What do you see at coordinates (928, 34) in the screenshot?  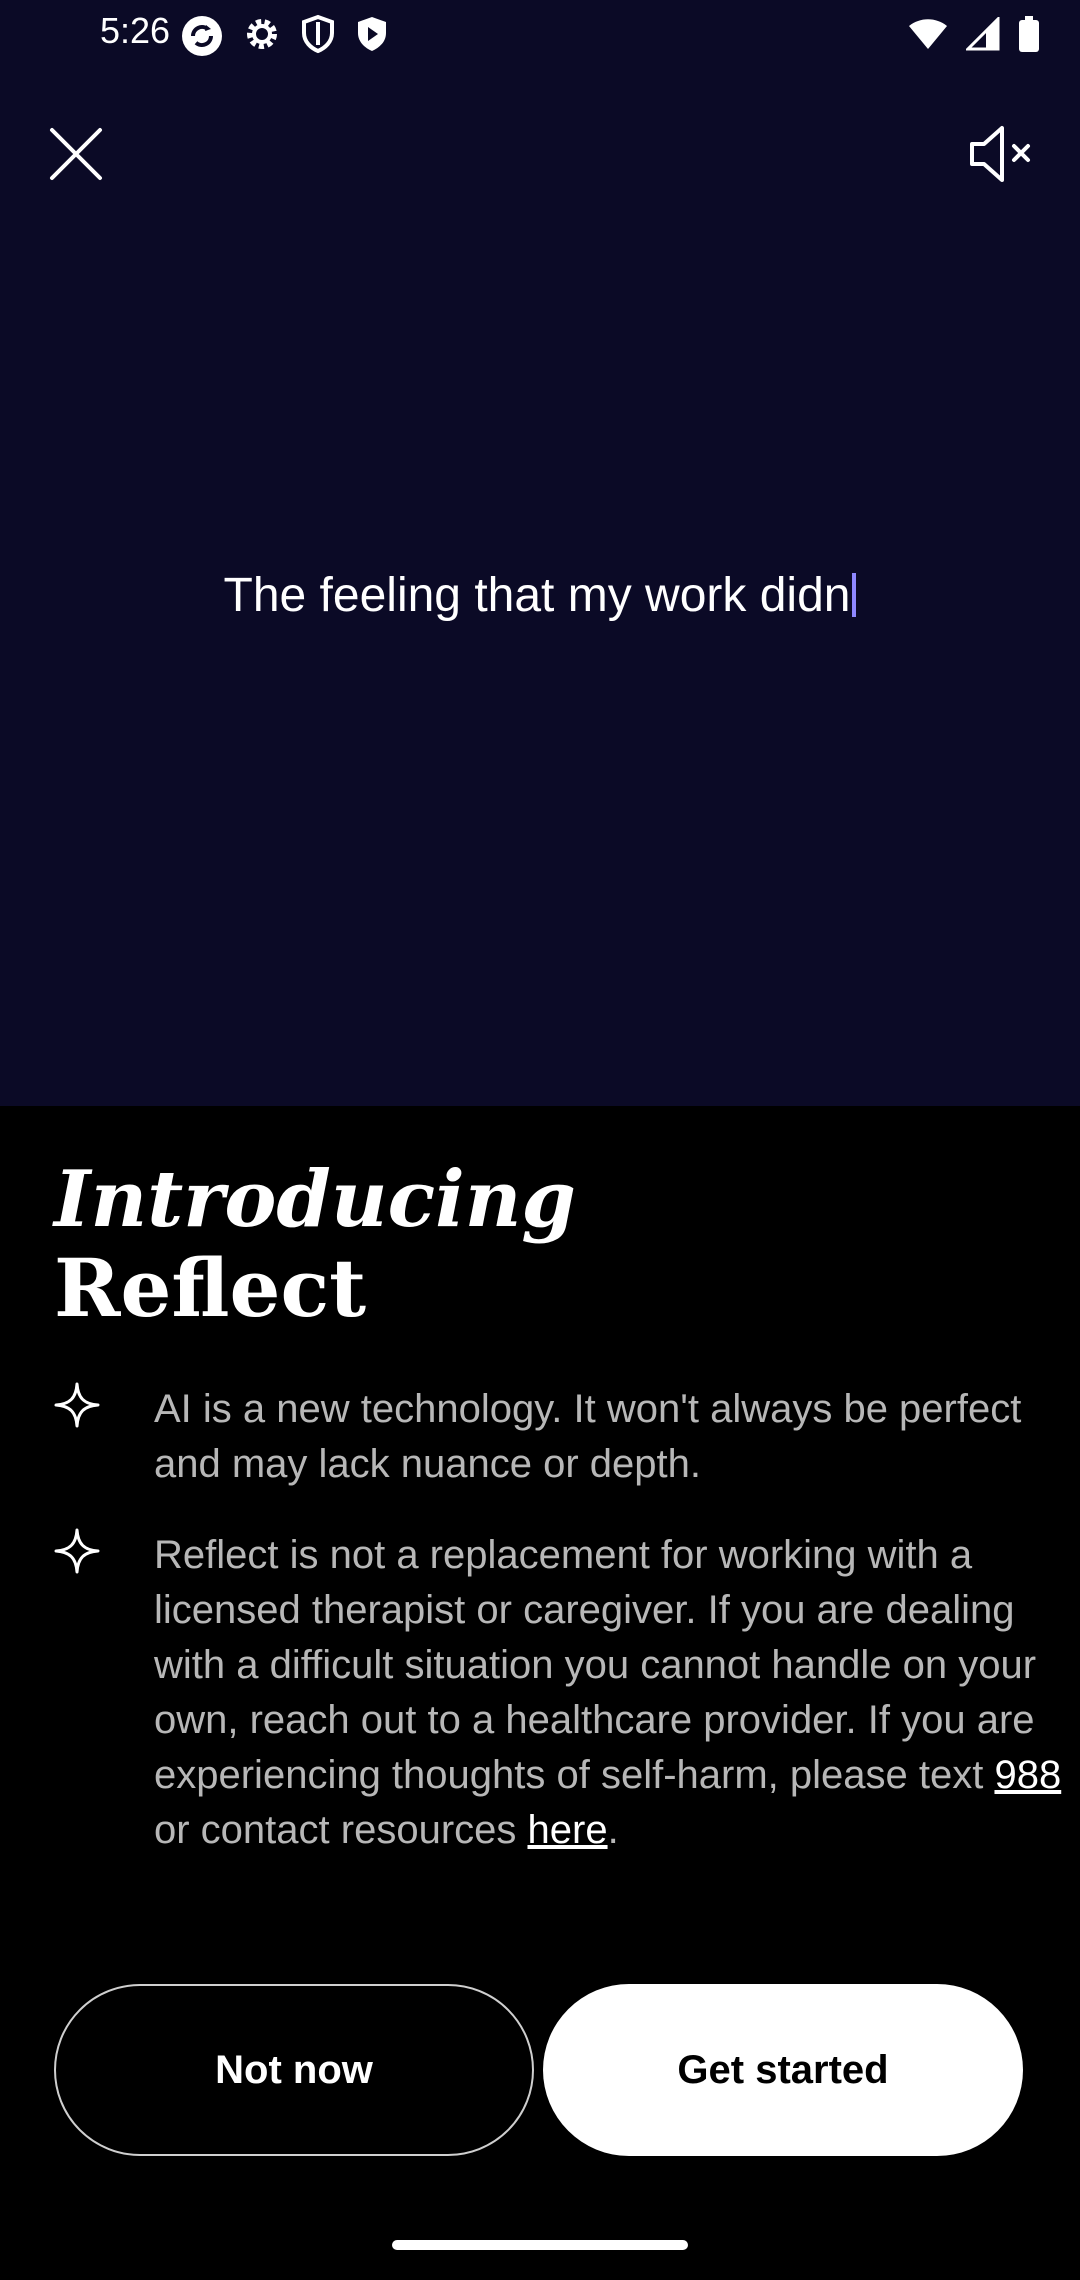 I see `wifi-icon` at bounding box center [928, 34].